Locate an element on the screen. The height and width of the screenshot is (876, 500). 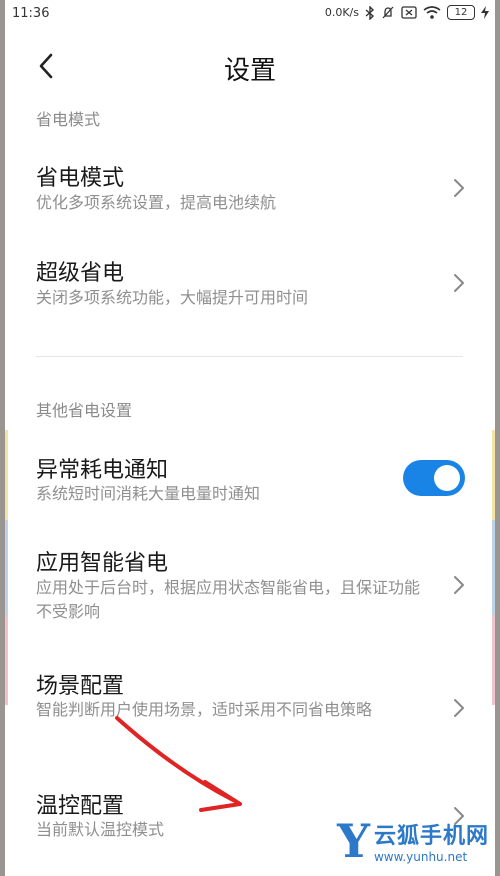
setting-app-smart-saving: 应用智能省电 应用处于后台时，根据应用状态智能省电，且保证功能不受影响 is located at coordinates (250, 585).